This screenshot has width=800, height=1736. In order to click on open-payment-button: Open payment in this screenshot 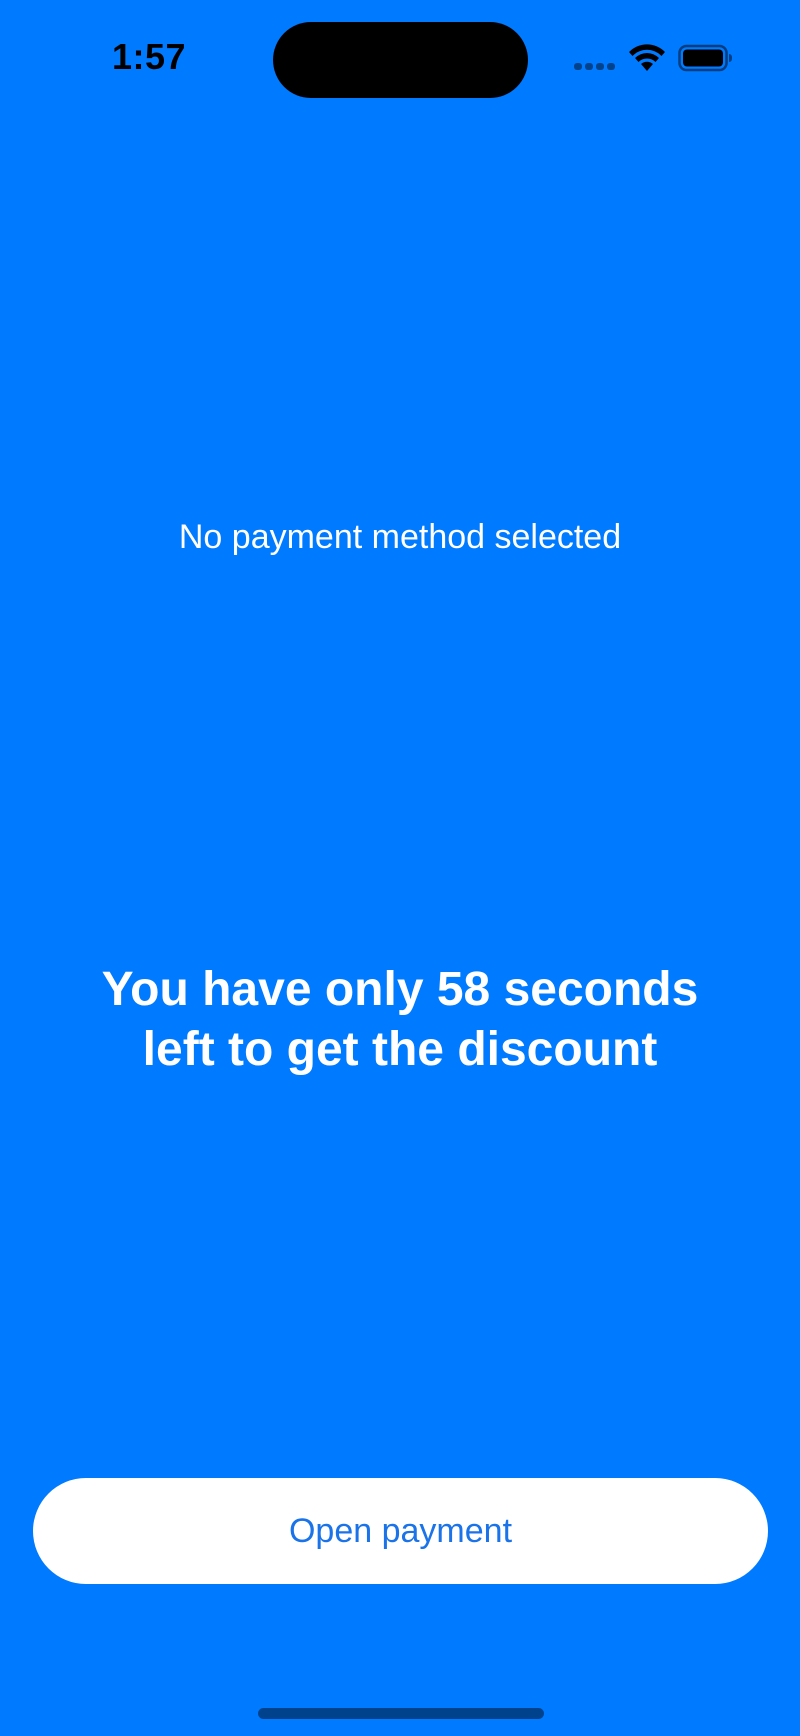, I will do `click(400, 1531)`.